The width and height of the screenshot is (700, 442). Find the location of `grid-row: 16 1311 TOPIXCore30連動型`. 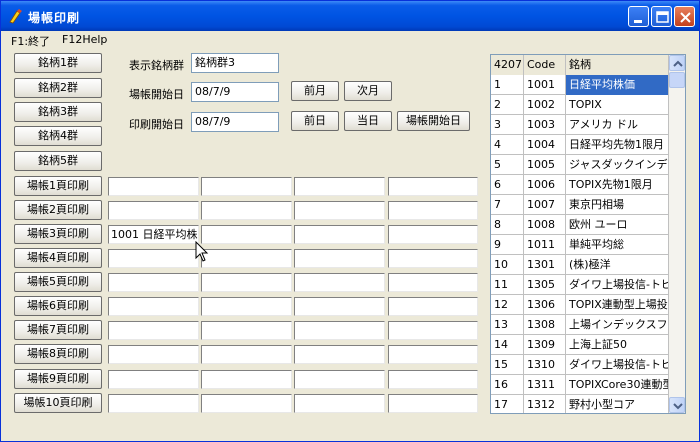

grid-row: 16 1311 TOPIXCore30連動型 is located at coordinates (580, 385).